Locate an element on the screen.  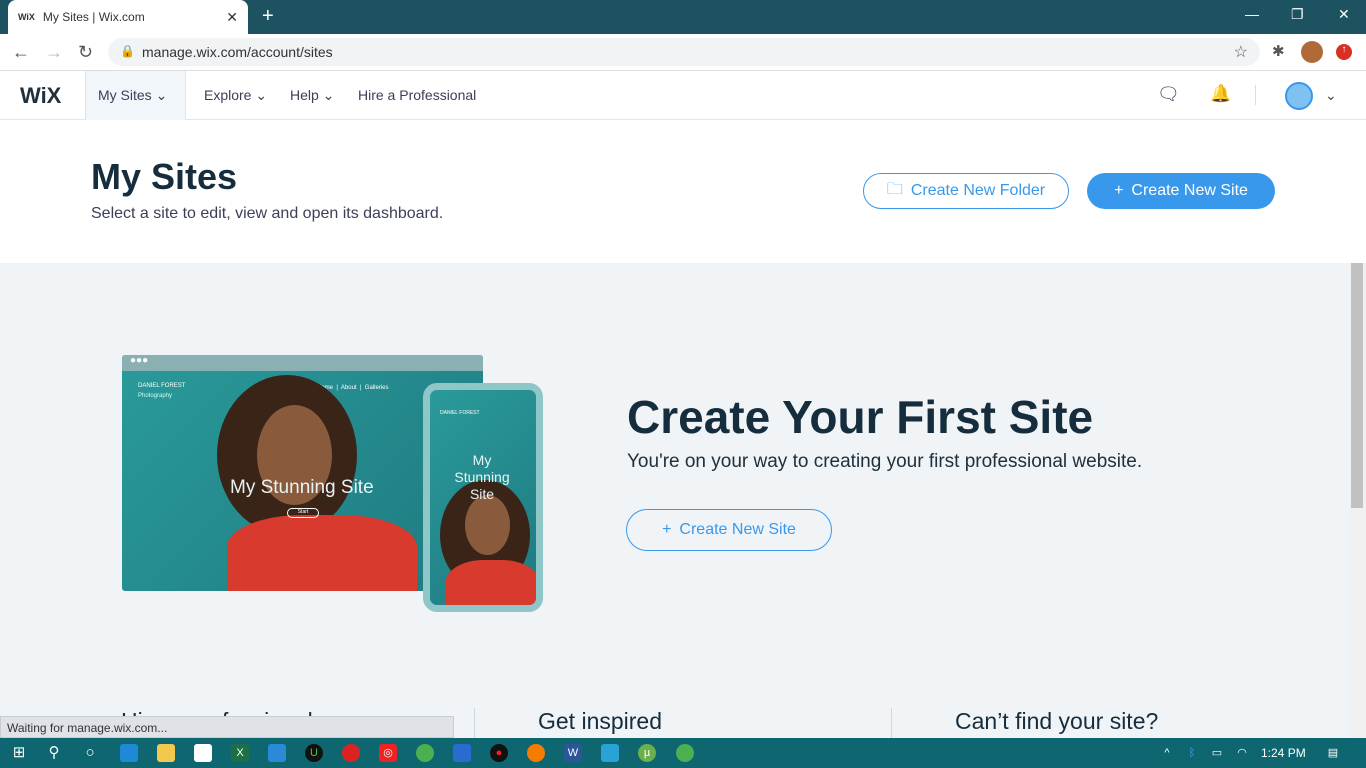
excel-icon: X is located at coordinates (240, 753).